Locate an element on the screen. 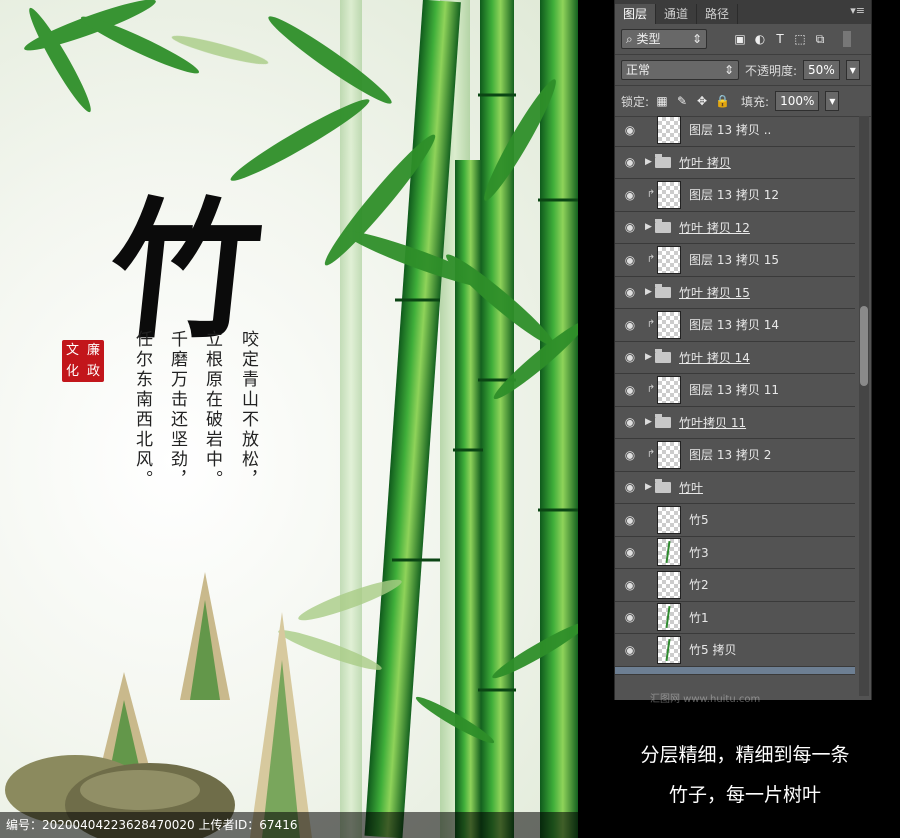 The height and width of the screenshot is (838, 900). lock-all-icon: 🔒 is located at coordinates (722, 101).